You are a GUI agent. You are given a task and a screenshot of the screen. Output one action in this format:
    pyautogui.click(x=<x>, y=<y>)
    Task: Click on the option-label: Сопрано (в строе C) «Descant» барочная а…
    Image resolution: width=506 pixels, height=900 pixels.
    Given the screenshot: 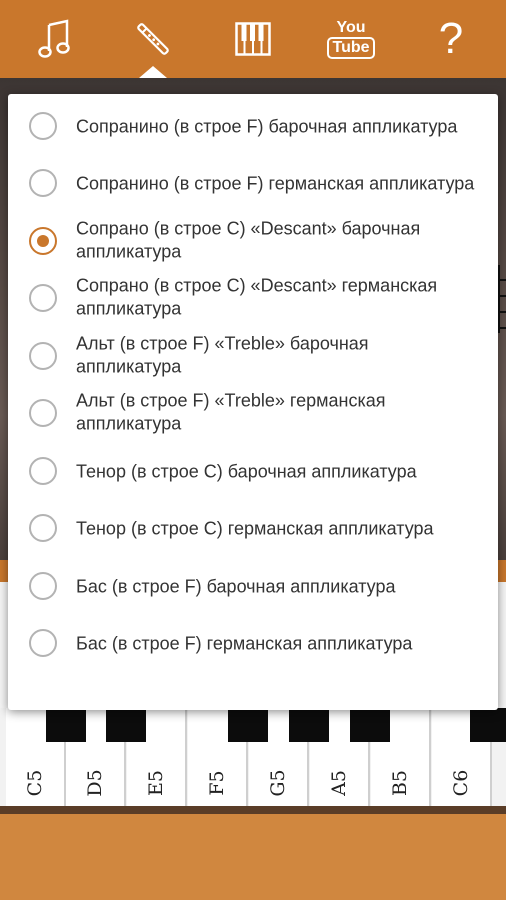 What is the action you would take?
    pyautogui.click(x=248, y=240)
    